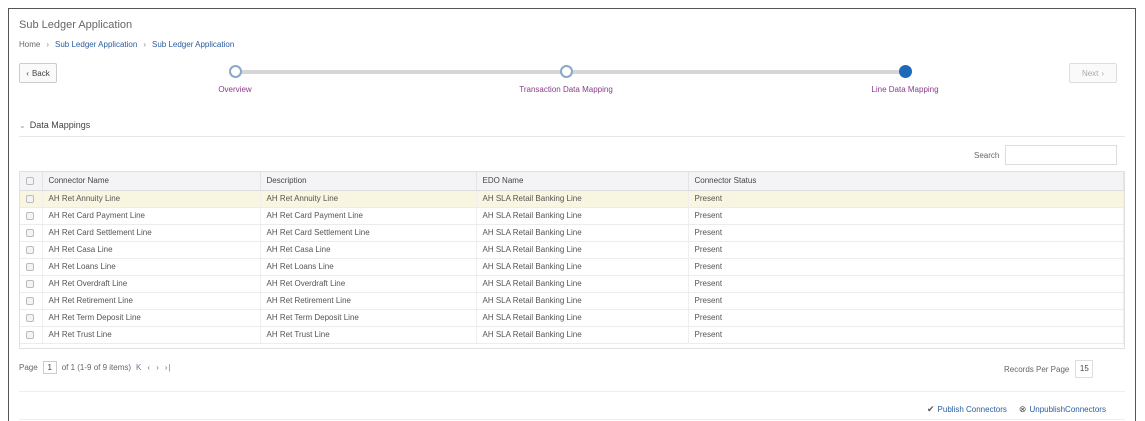  I want to click on column-header-edo-name: EDO Name, so click(582, 181).